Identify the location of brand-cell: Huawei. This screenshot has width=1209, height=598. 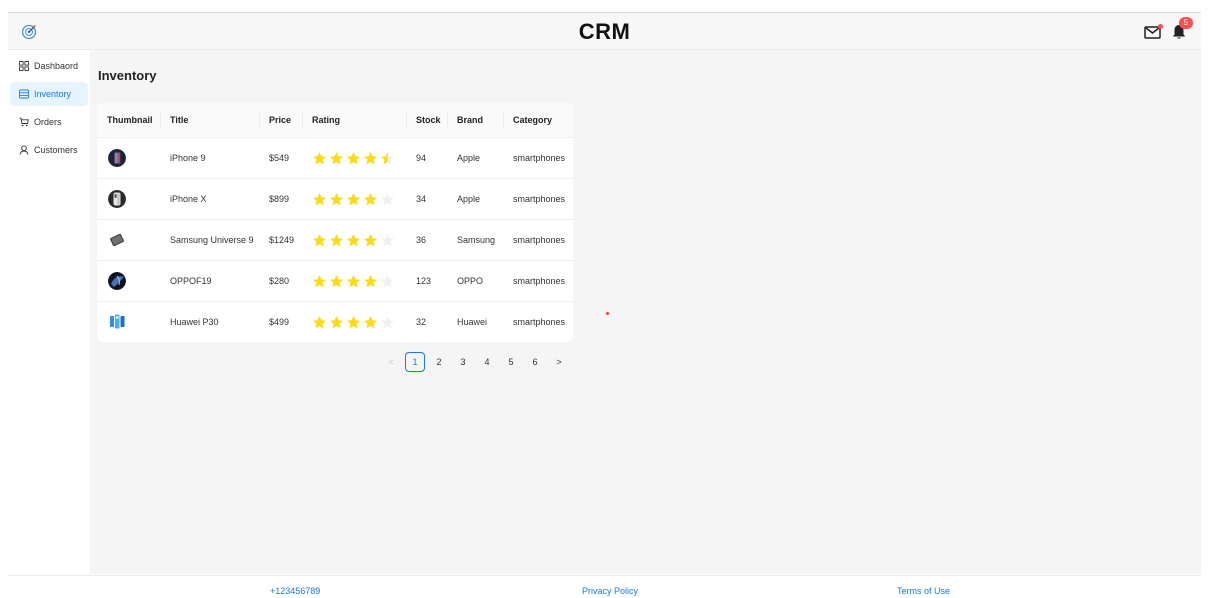
(472, 322).